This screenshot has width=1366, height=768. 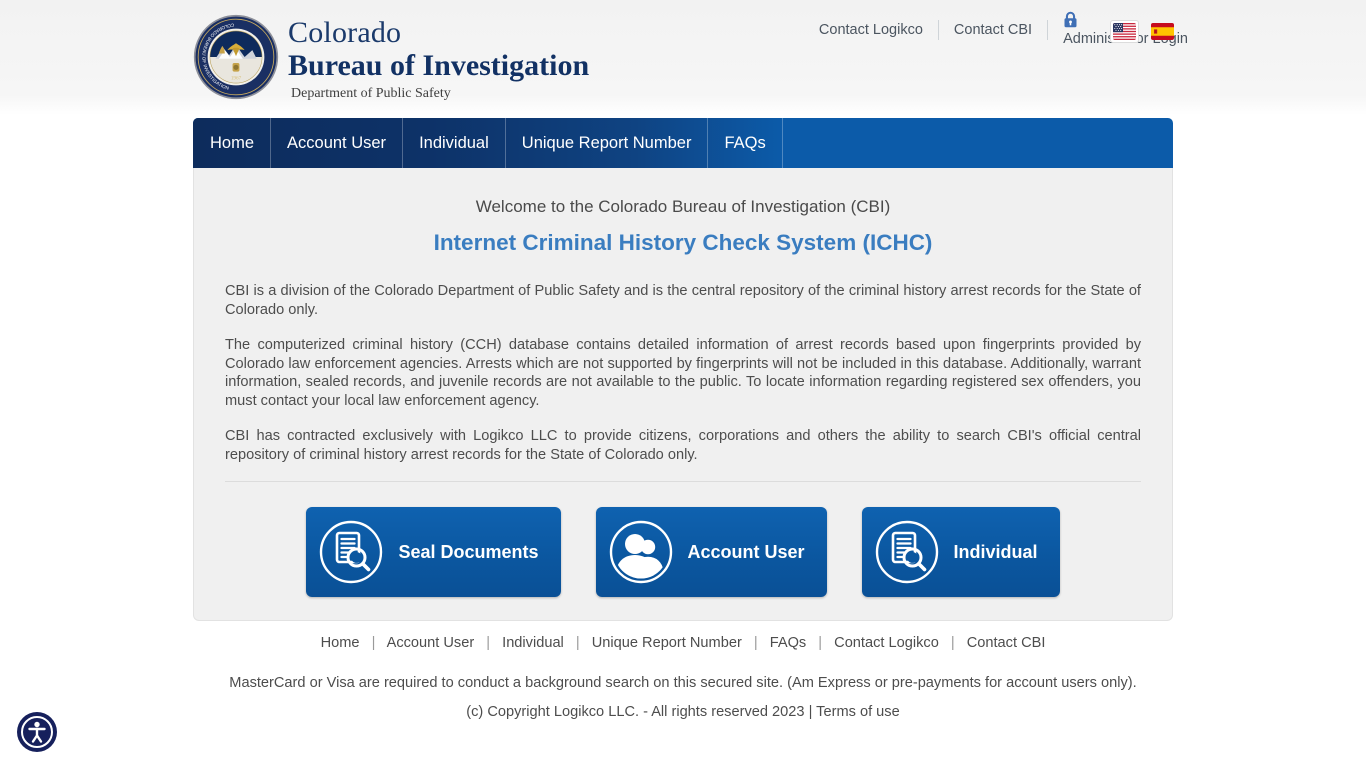 I want to click on cbi-seal-icon: 1967 COLORADO BUREAU OF INVESTIGATION, so click(x=236, y=57).